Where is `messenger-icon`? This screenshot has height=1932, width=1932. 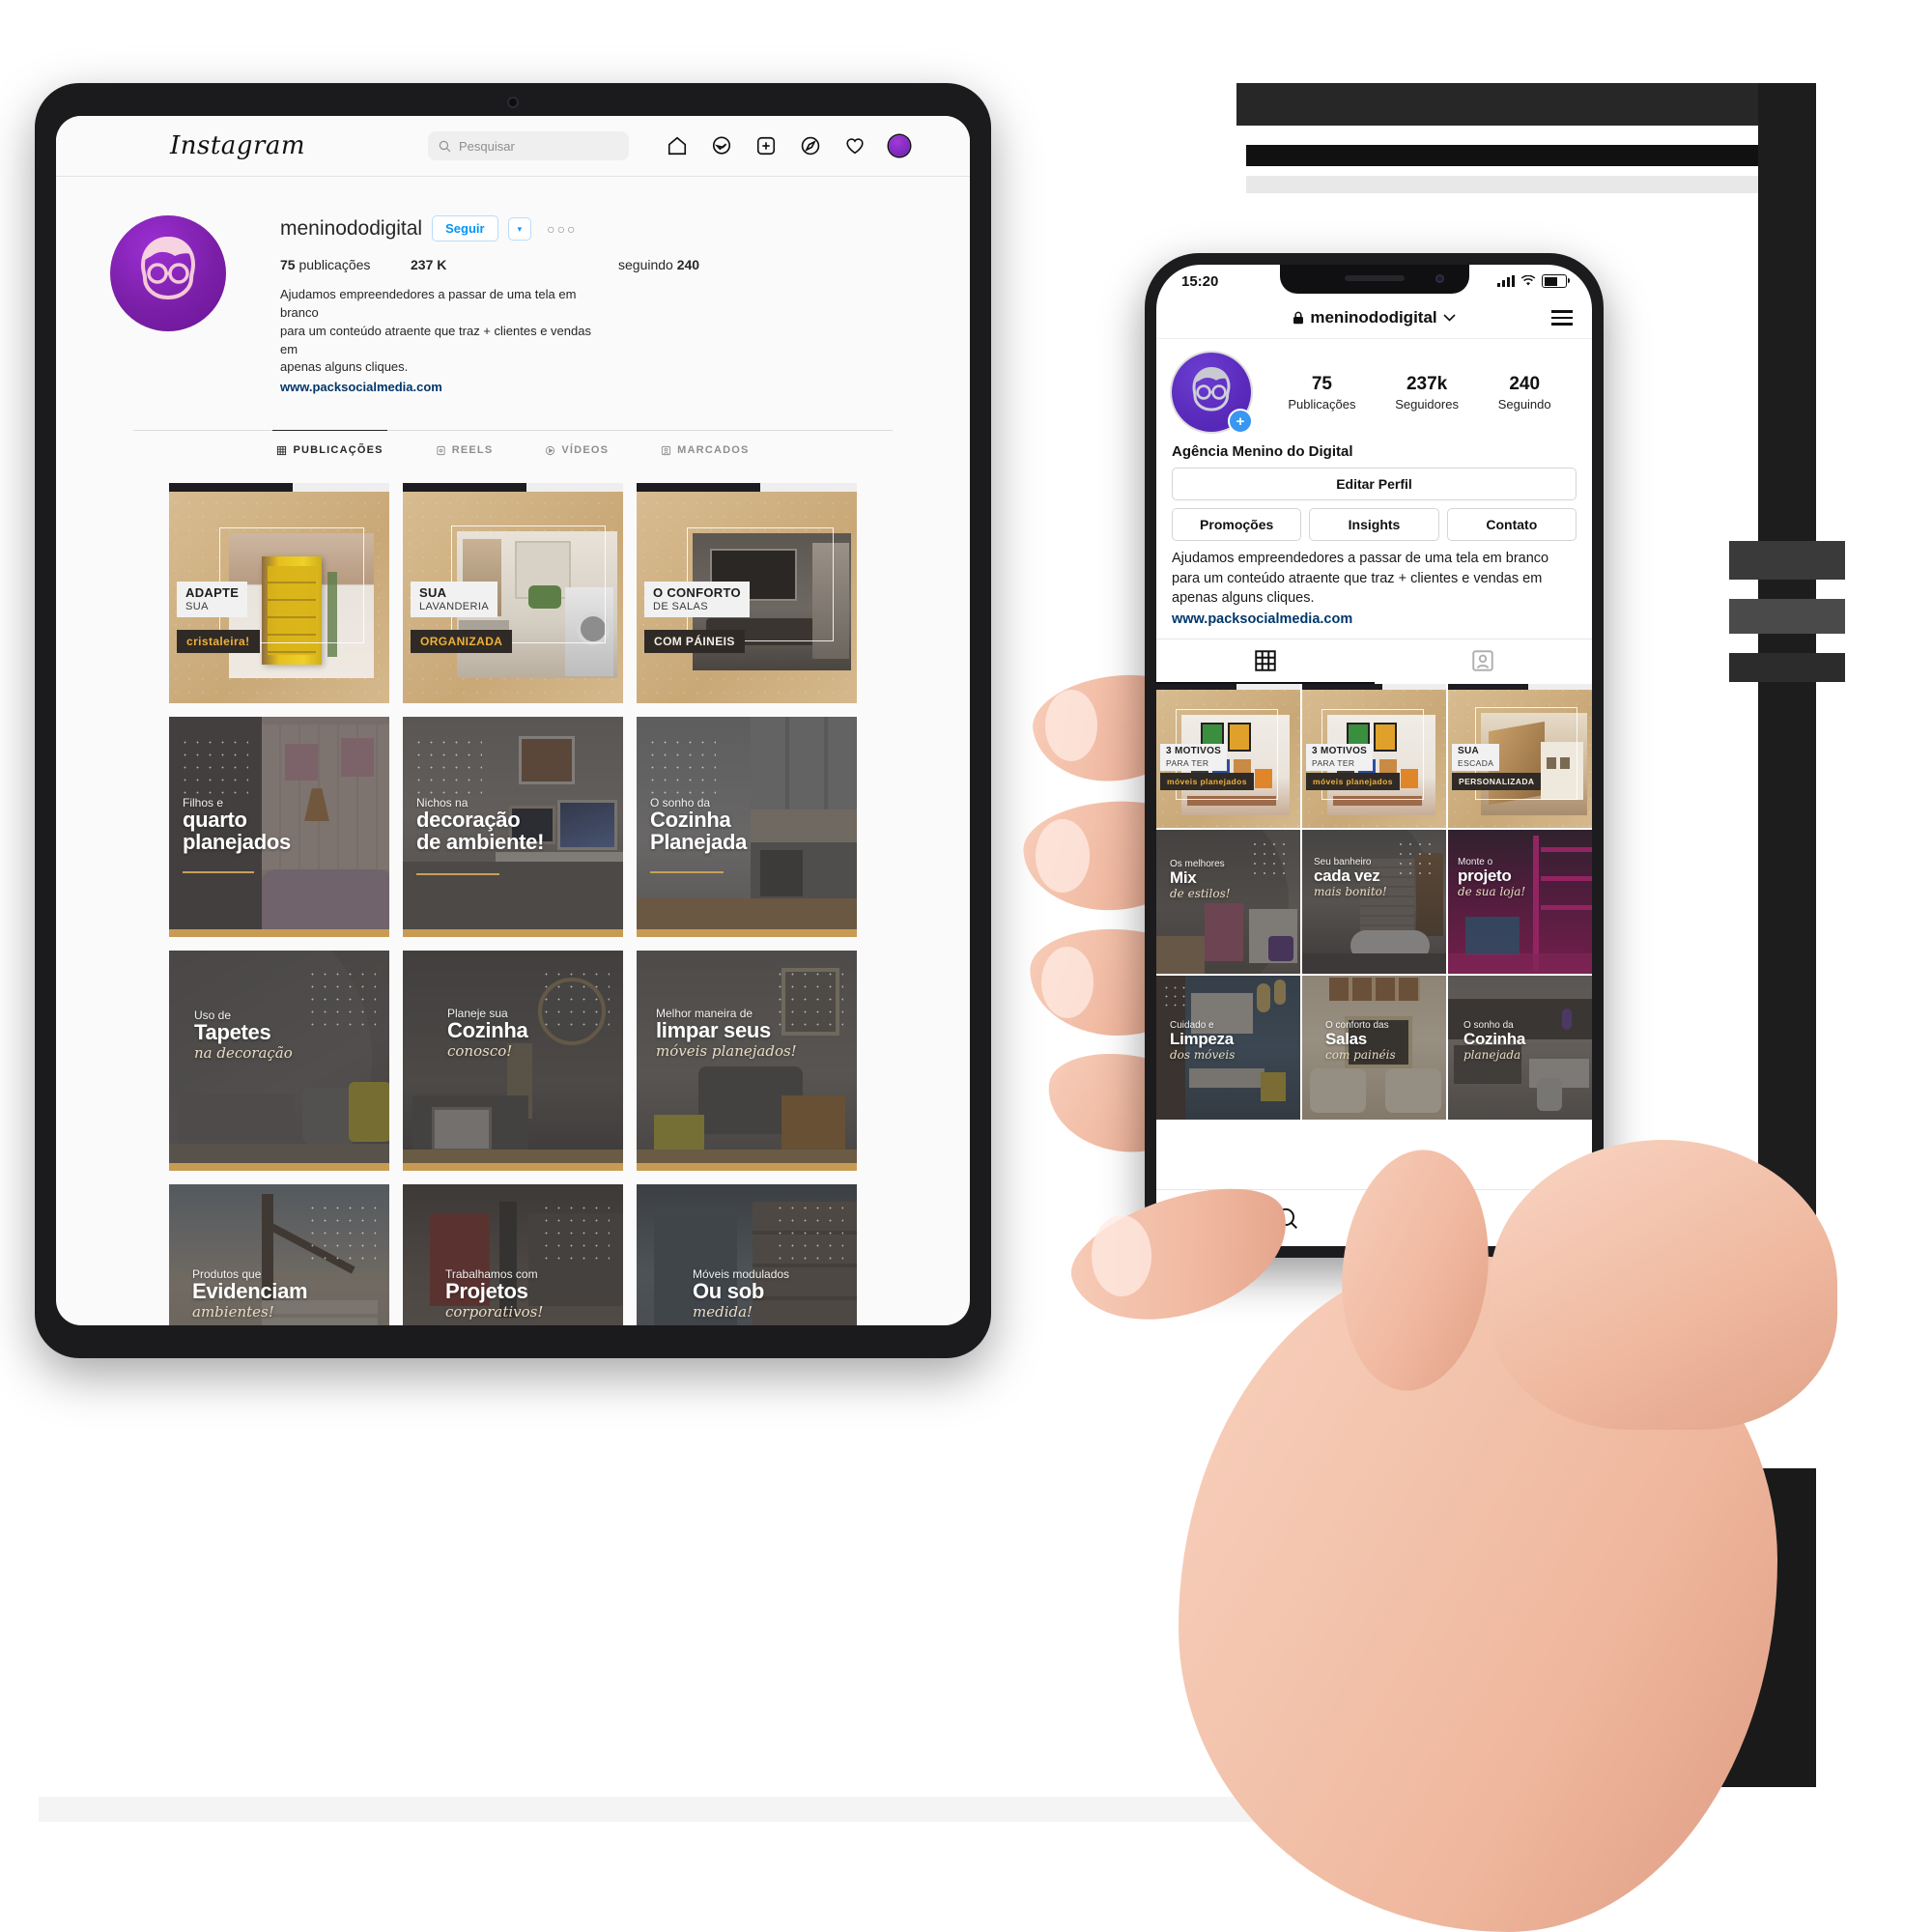
messenger-icon is located at coordinates (721, 145).